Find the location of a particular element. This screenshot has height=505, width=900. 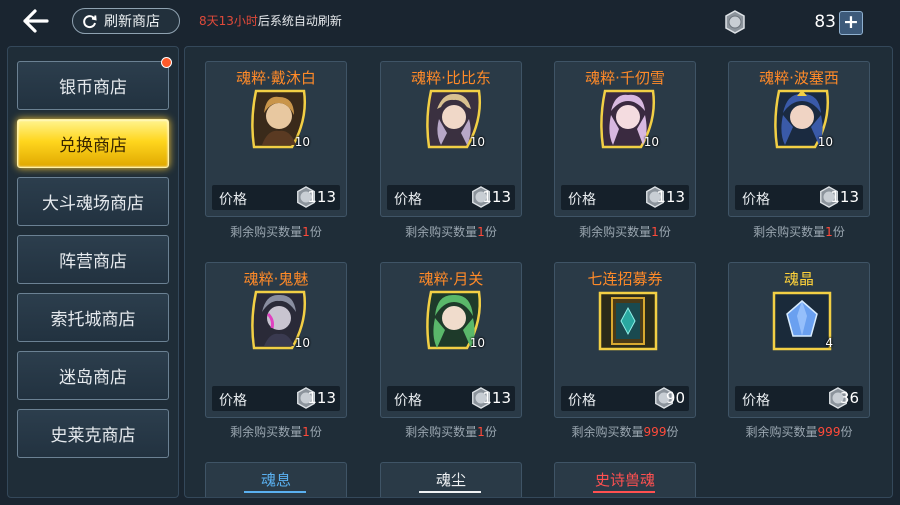

price-value: 36 is located at coordinates (849, 398).